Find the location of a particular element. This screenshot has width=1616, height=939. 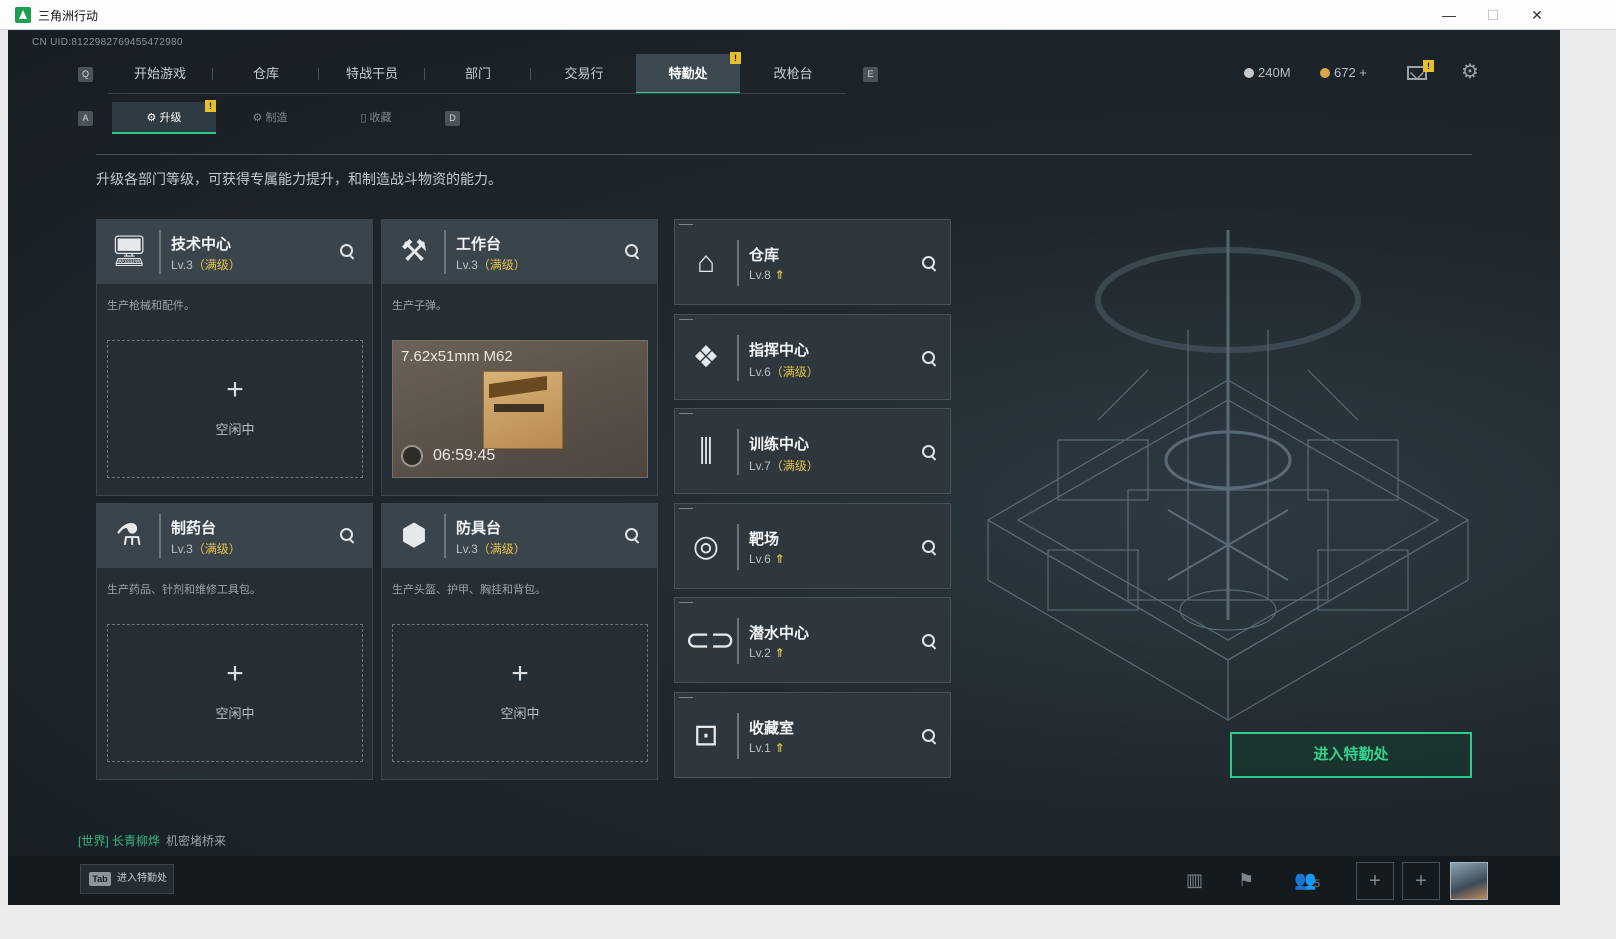

avatar is located at coordinates (1469, 881).